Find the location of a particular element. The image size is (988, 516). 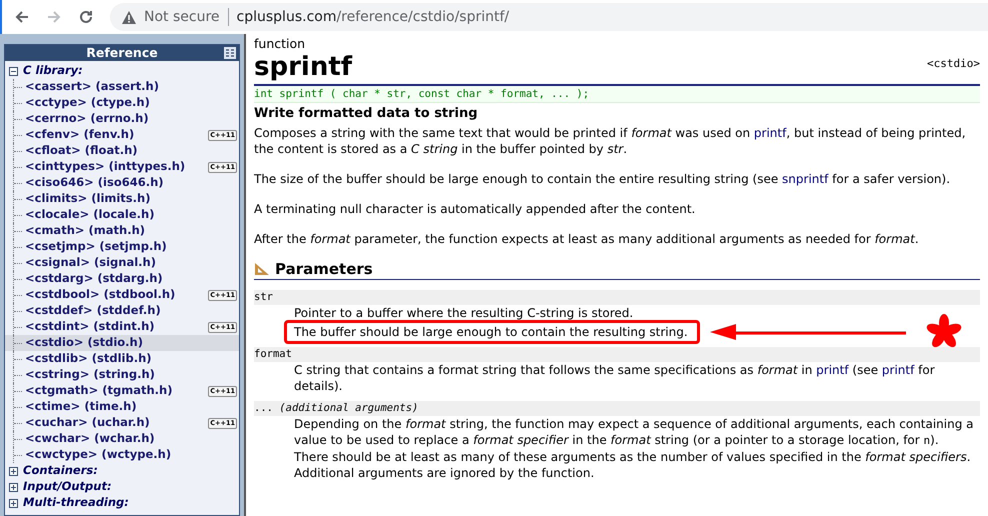

tree-item: <cfloat> (float.h) is located at coordinates (122, 151).